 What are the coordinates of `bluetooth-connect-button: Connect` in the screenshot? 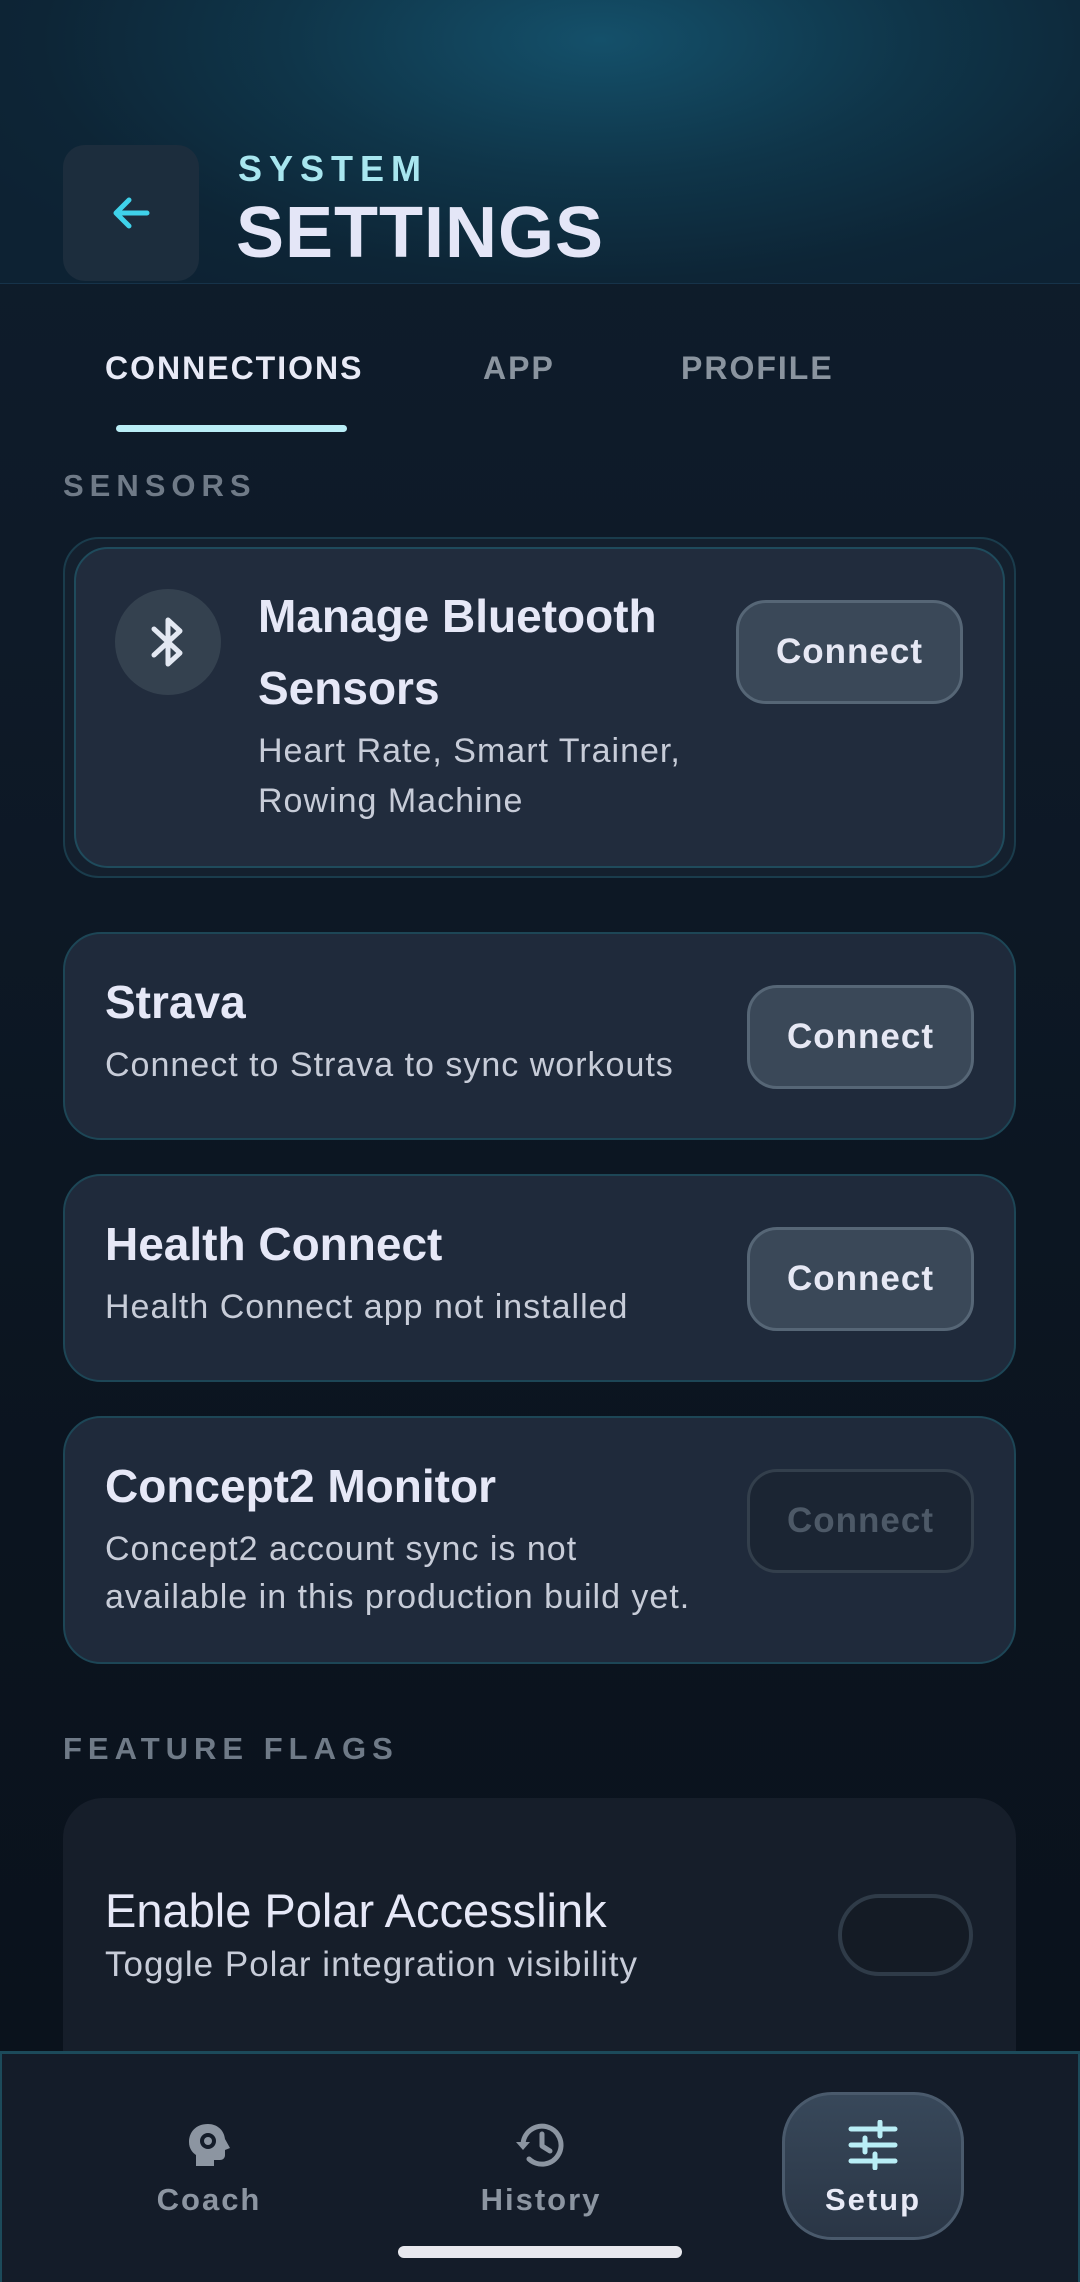 It's located at (849, 652).